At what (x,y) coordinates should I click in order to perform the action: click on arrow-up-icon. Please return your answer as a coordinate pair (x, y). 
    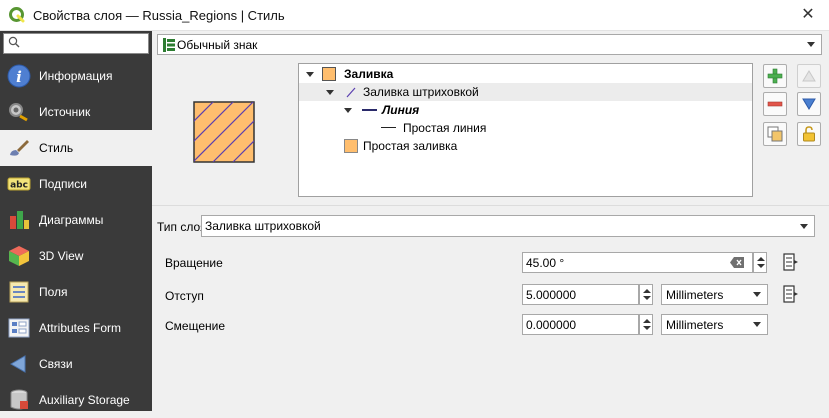
    Looking at the image, I should click on (809, 76).